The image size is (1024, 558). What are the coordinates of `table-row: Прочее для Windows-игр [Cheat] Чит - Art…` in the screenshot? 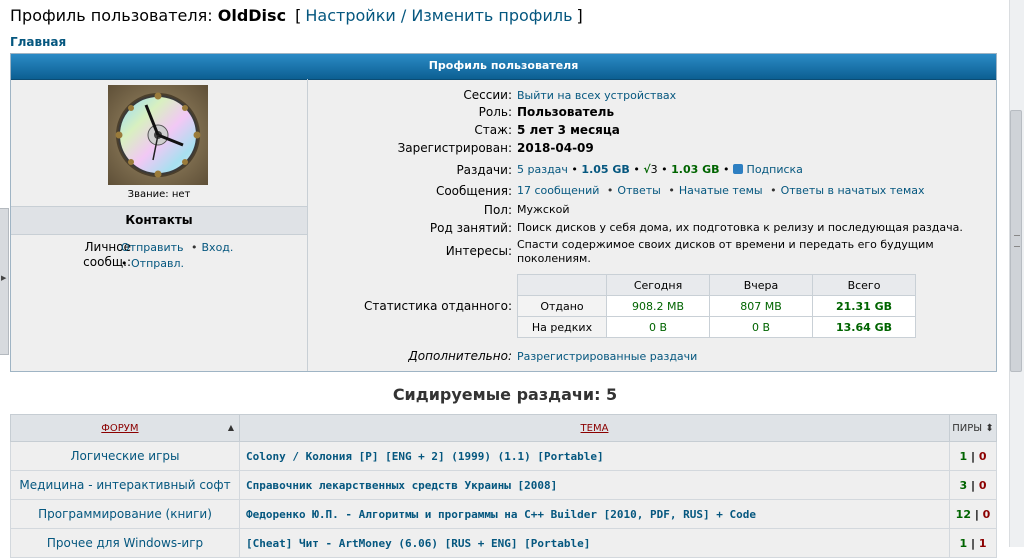 It's located at (503, 543).